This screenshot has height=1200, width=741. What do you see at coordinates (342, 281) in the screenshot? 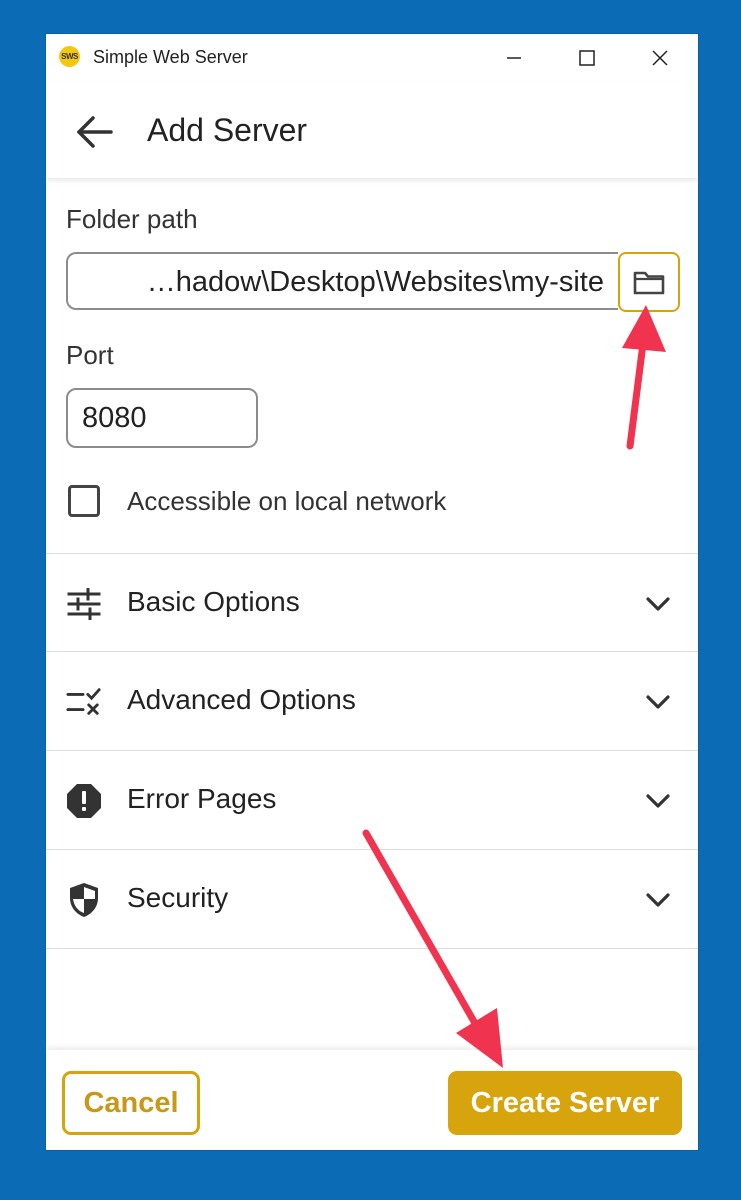
I see `folder-path-input: …hadow\Desktop\Websites\my-site` at bounding box center [342, 281].